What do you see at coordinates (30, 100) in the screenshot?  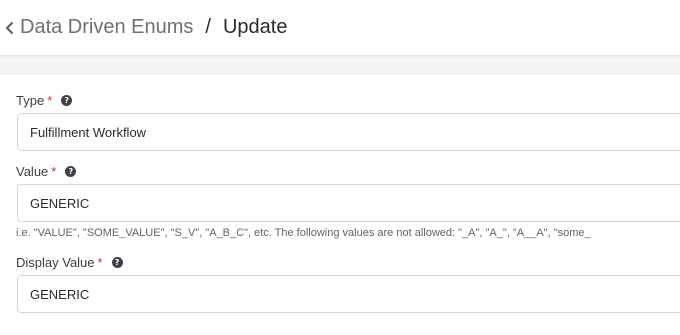 I see `type-label: Type` at bounding box center [30, 100].